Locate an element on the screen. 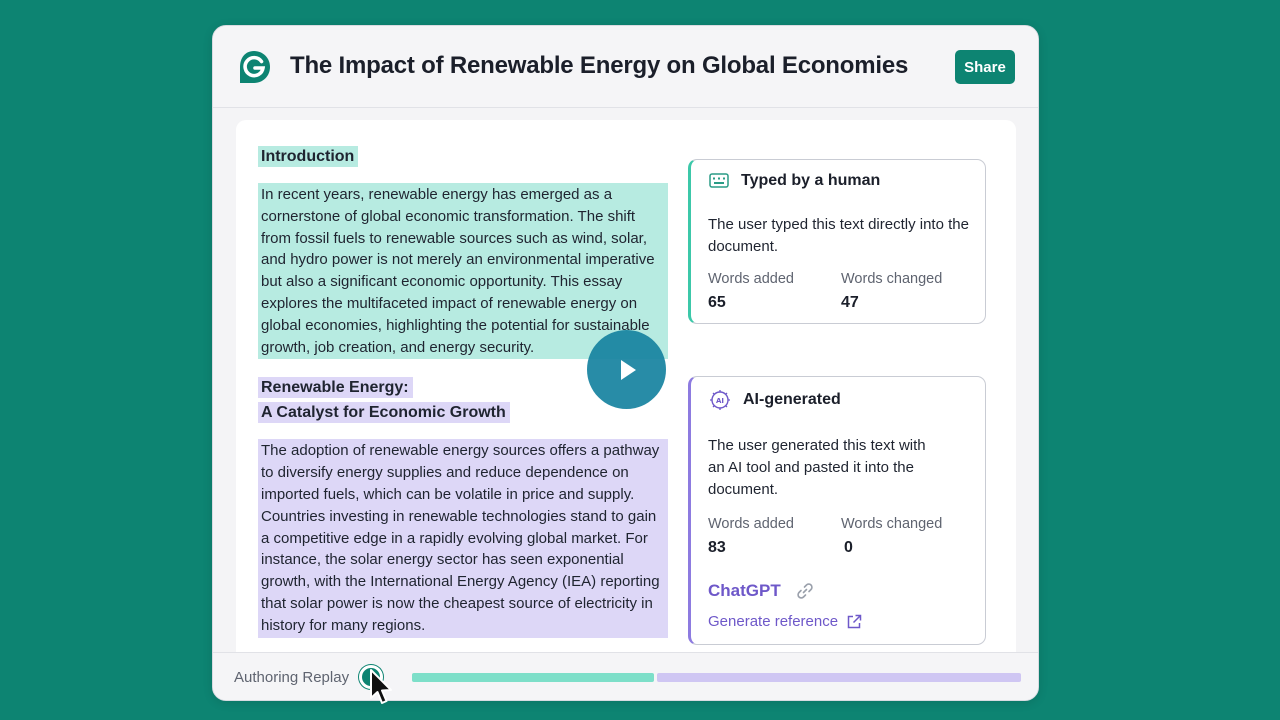  play-button is located at coordinates (626, 369).